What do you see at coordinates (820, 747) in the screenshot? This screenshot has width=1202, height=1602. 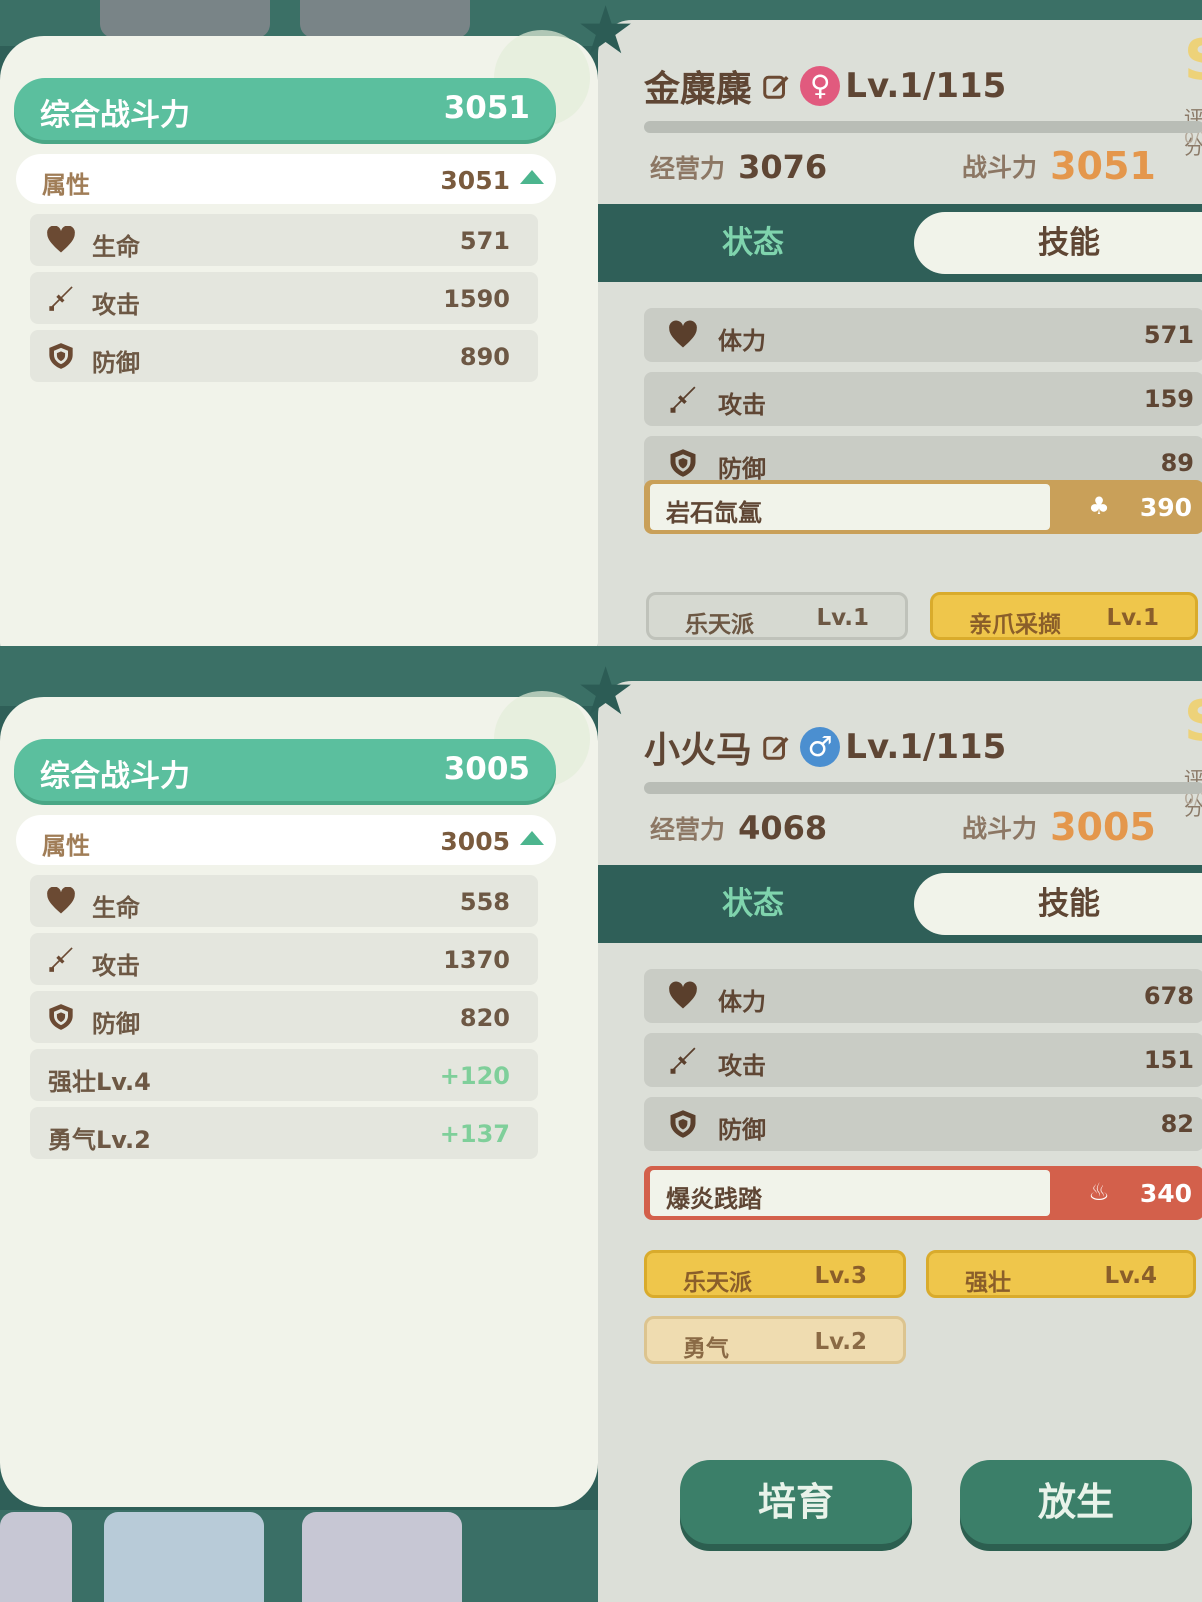 I see `male-gender-icon: ♂` at bounding box center [820, 747].